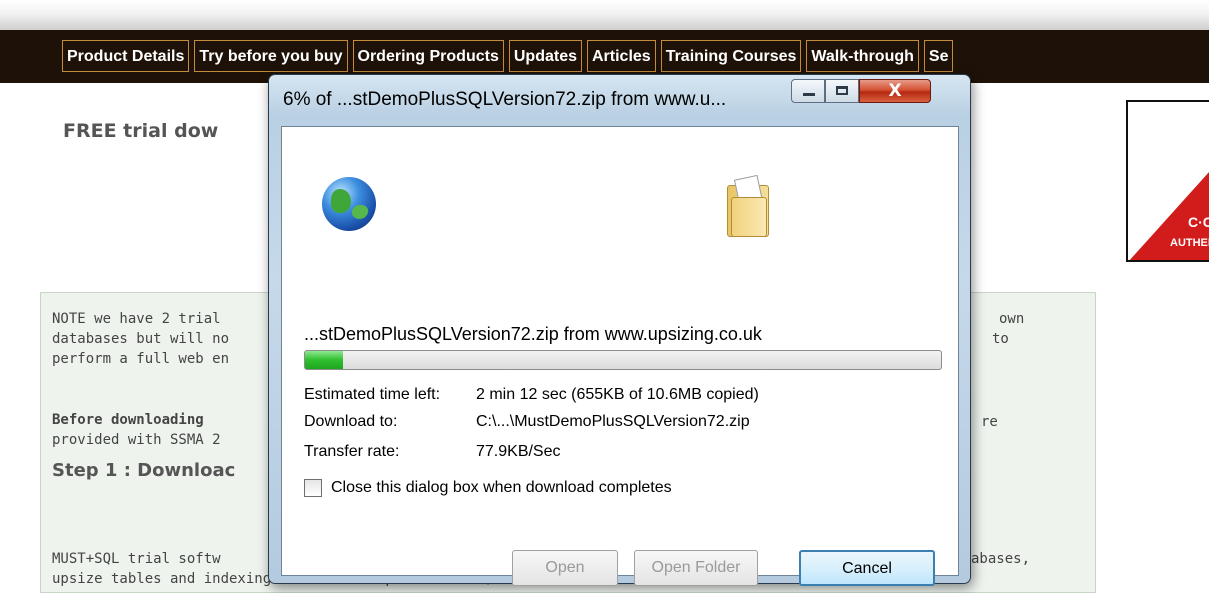  What do you see at coordinates (324, 360) in the screenshot?
I see `progress-fill` at bounding box center [324, 360].